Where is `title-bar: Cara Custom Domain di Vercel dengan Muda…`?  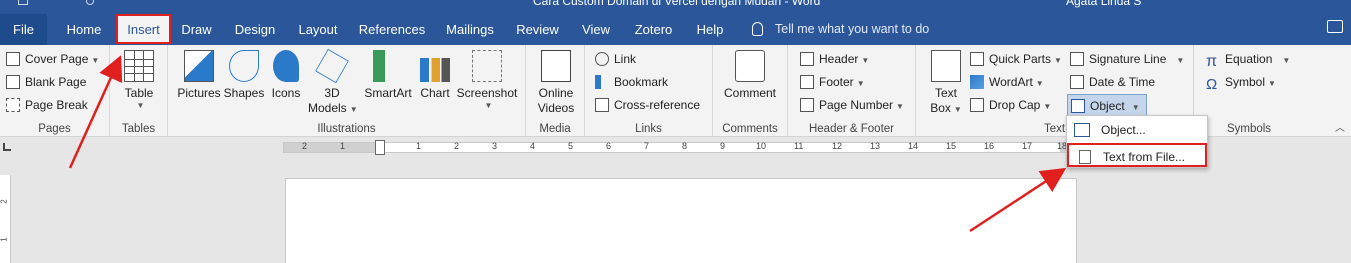
title-bar: Cara Custom Domain di Vercel dengan Muda… is located at coordinates (675, 7).